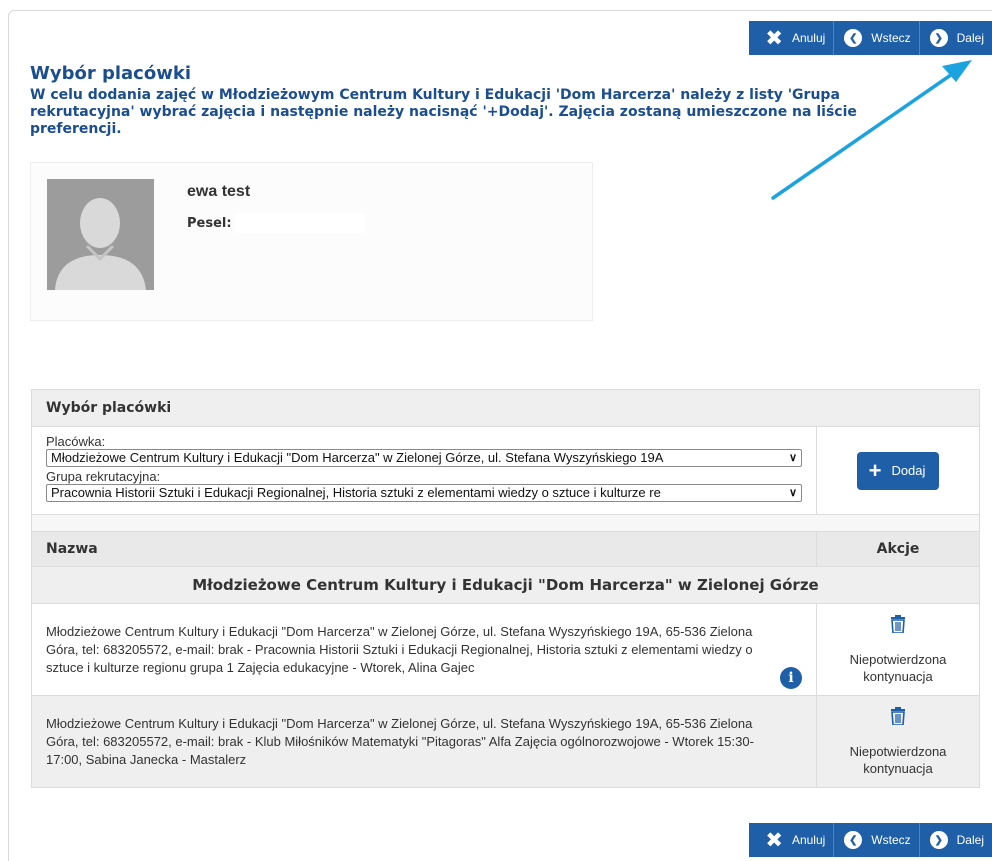  What do you see at coordinates (209, 223) in the screenshot?
I see `pesel-label: Pesel:` at bounding box center [209, 223].